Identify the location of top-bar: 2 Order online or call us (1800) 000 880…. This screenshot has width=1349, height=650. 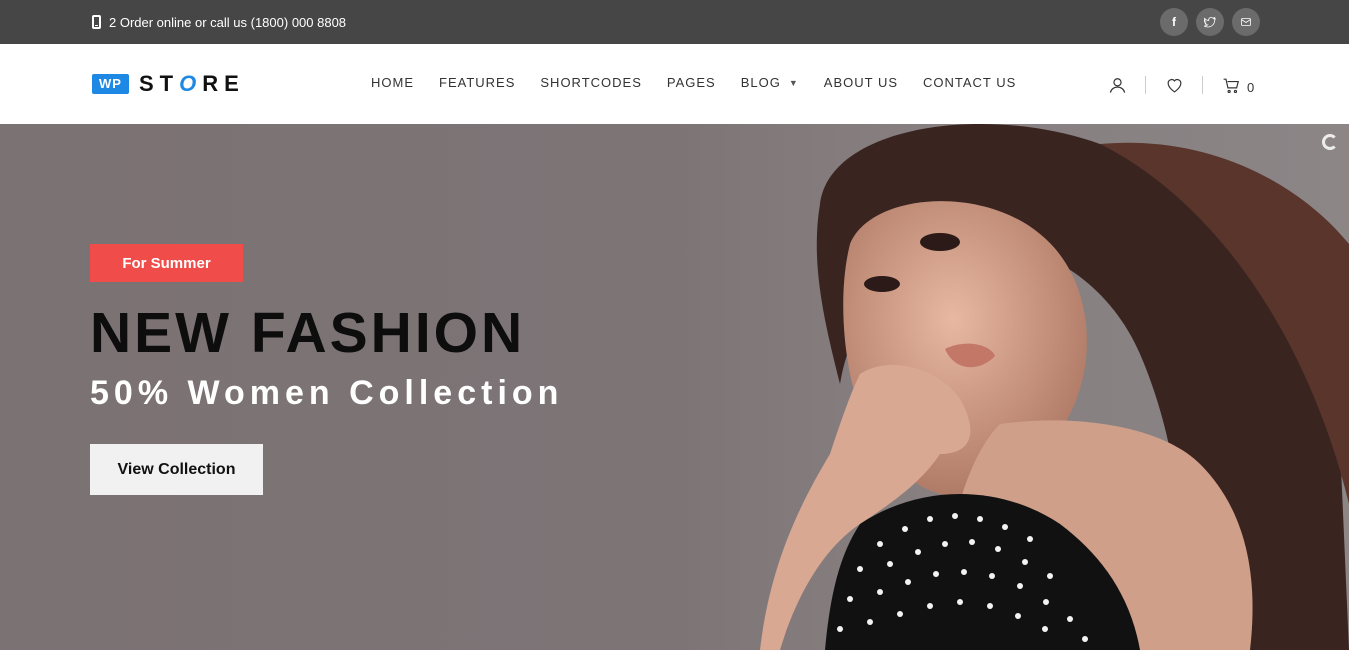
(674, 22).